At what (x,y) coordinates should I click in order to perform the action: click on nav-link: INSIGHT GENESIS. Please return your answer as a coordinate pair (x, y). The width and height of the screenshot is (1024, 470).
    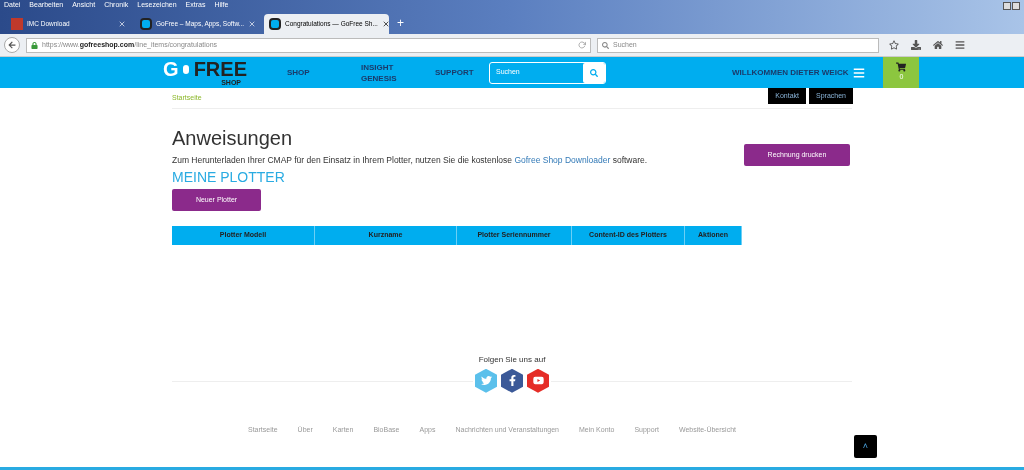
    Looking at the image, I should click on (386, 72).